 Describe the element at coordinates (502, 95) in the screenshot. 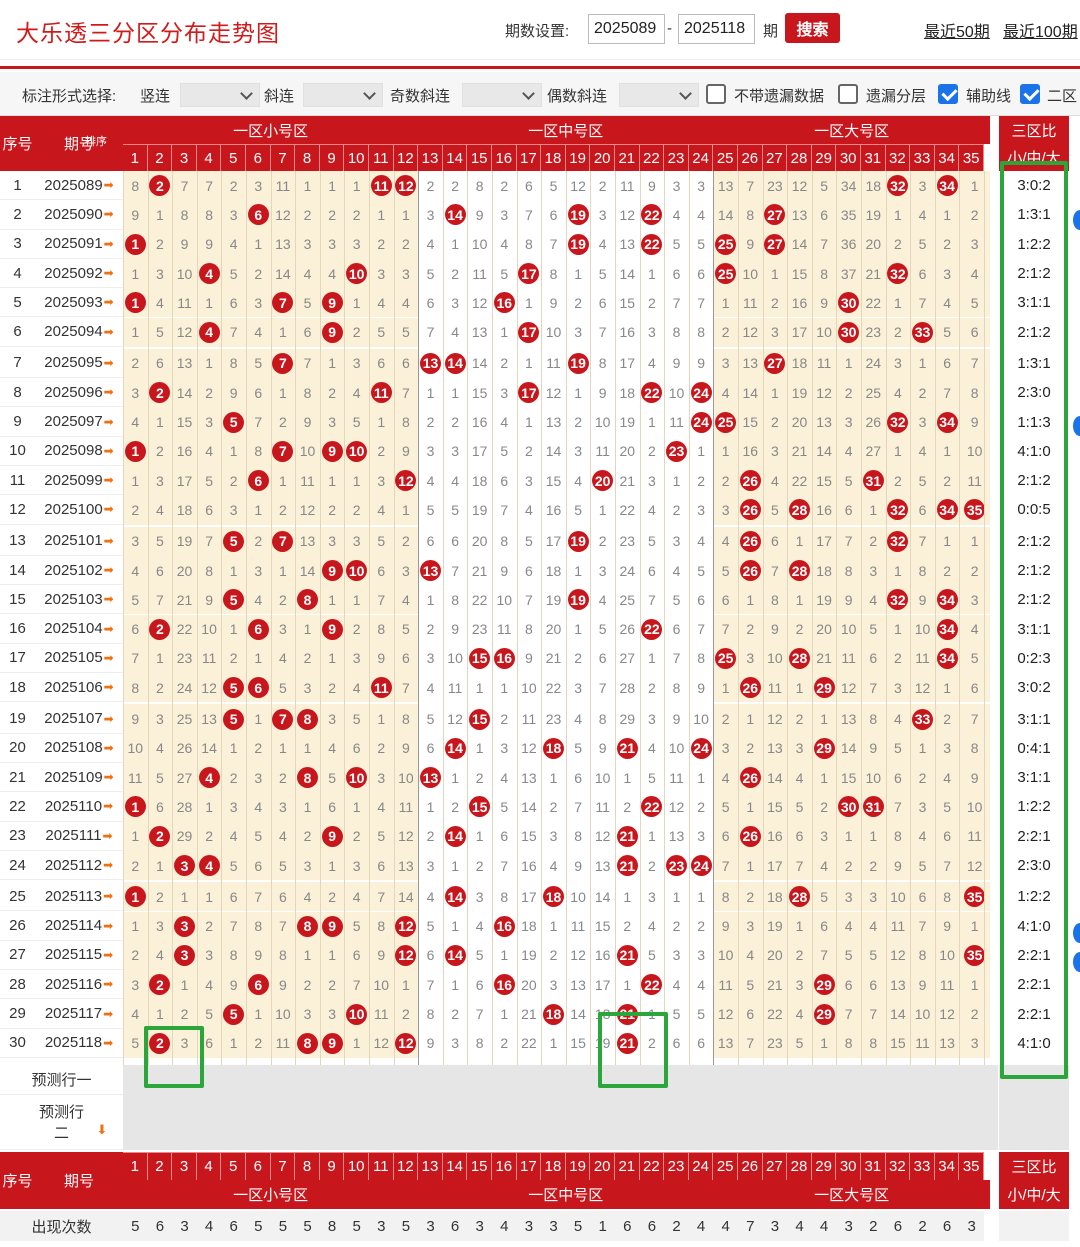

I see `odd-diag-select` at that location.